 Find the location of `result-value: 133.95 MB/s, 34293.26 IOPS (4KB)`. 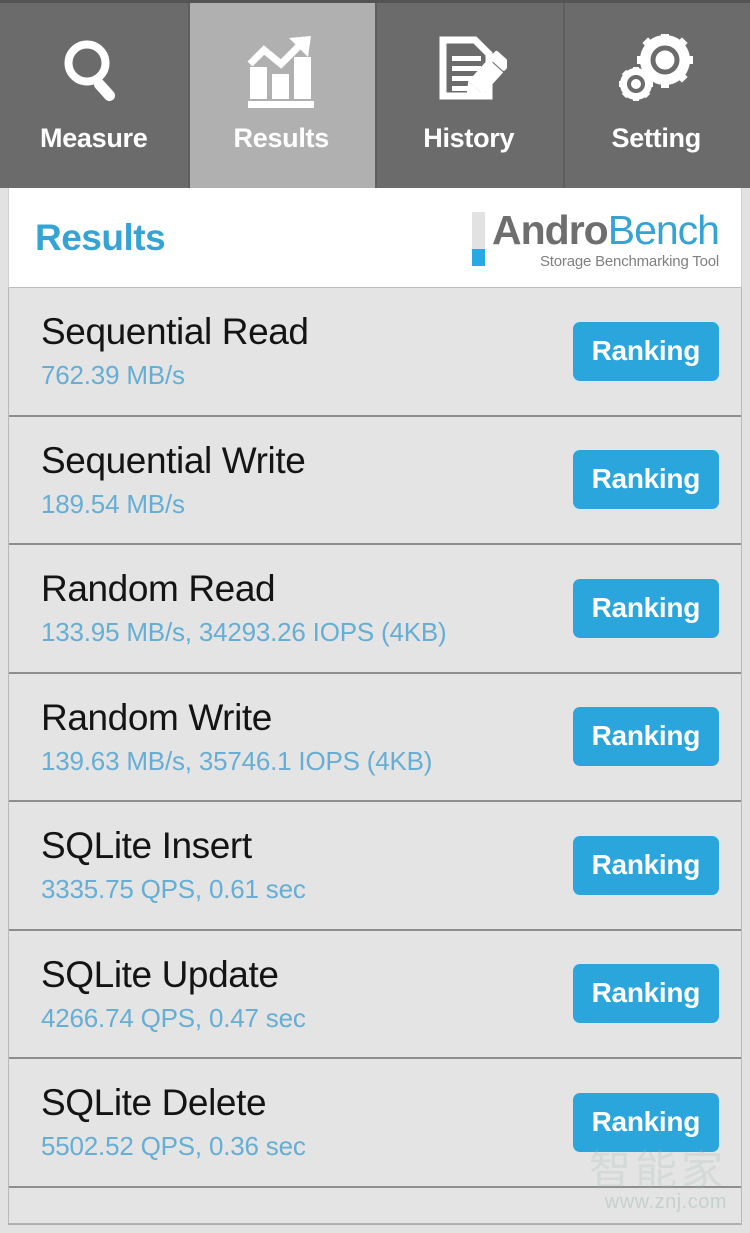

result-value: 133.95 MB/s, 34293.26 IOPS (4KB) is located at coordinates (244, 632).